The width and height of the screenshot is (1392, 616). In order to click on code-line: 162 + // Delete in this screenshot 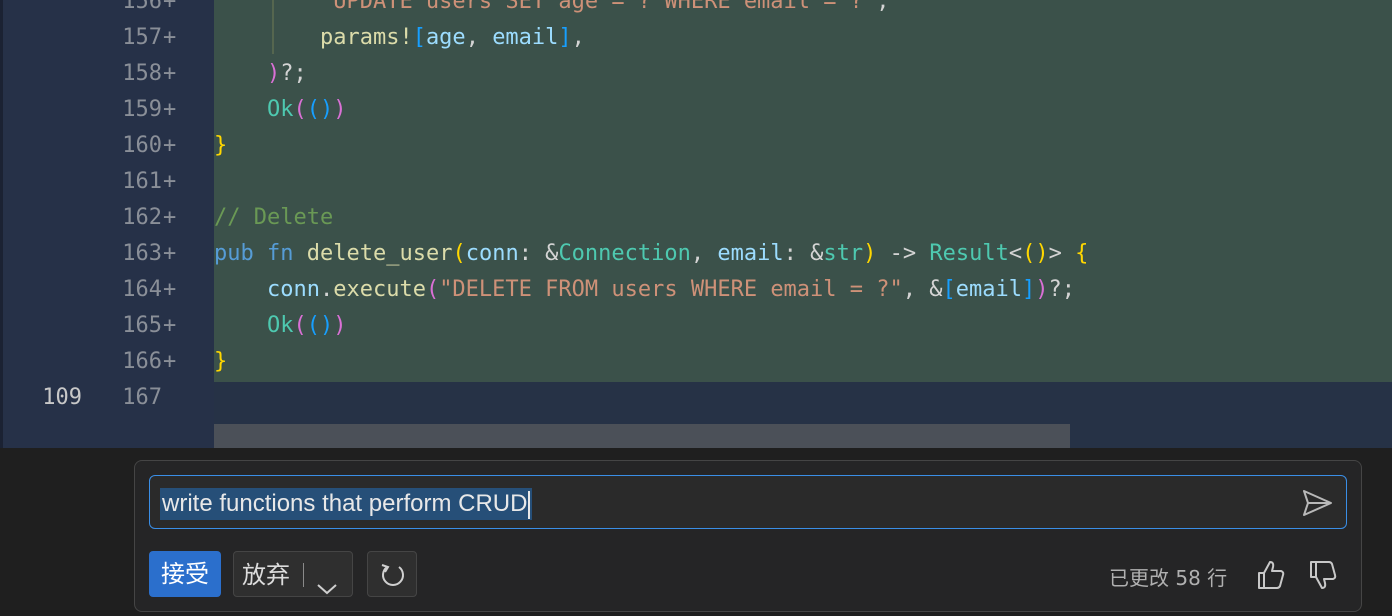, I will do `click(696, 218)`.